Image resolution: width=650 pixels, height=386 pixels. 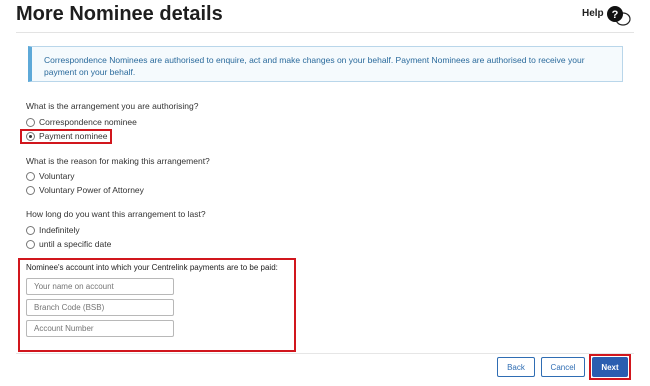 I want to click on radio-indefinitely: Indefinitely, so click(x=53, y=230).